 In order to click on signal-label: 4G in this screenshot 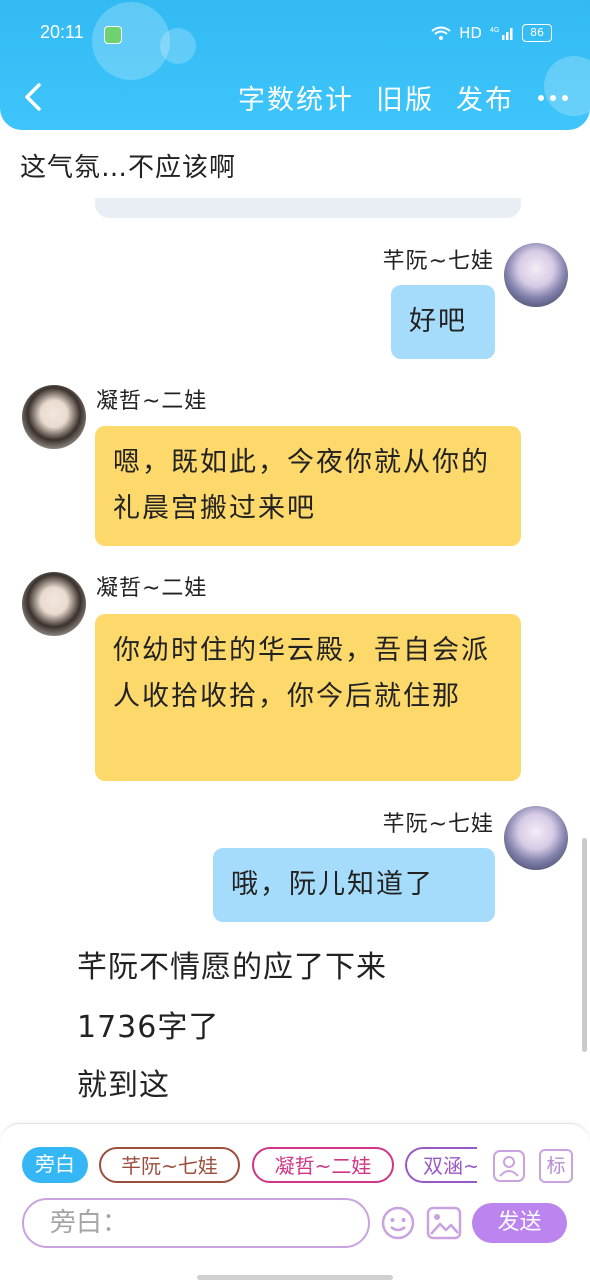, I will do `click(494, 30)`.